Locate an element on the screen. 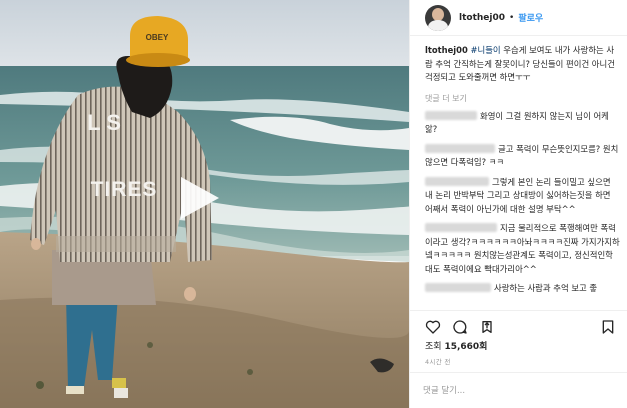 The image size is (627, 408). list-item: 글고 폭력이 무슨뜻인지모름? 원치않으면 다폭력임? ㅋㅋ is located at coordinates (522, 156).